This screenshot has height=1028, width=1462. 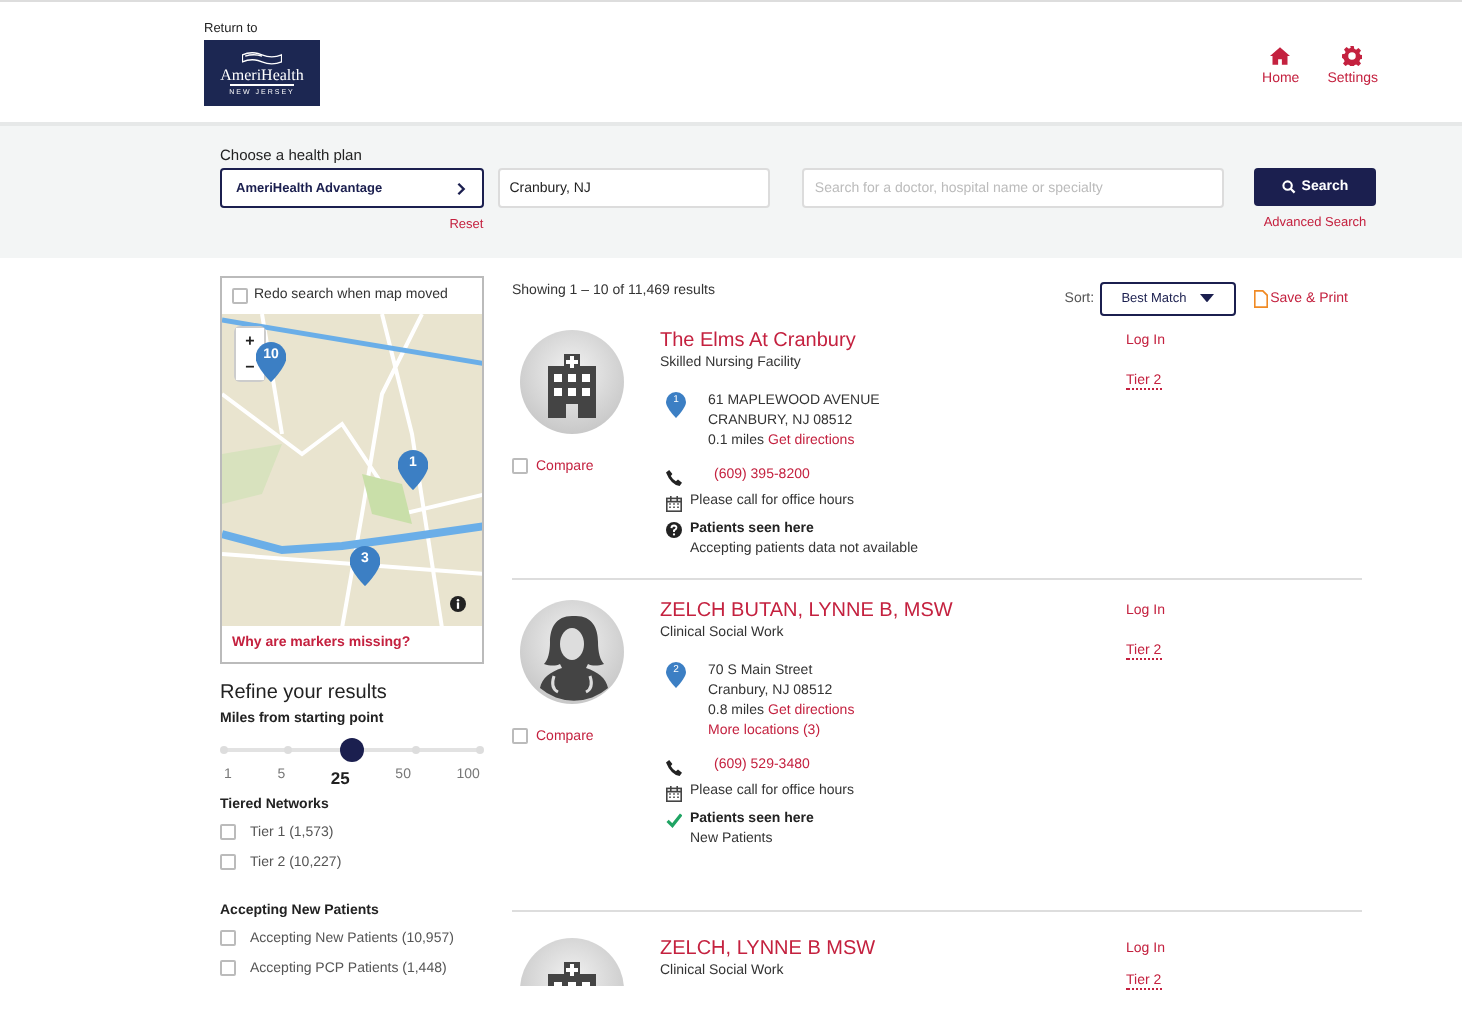 What do you see at coordinates (893, 341) in the screenshot?
I see `provider-name-link: The Elms At Cranbury` at bounding box center [893, 341].